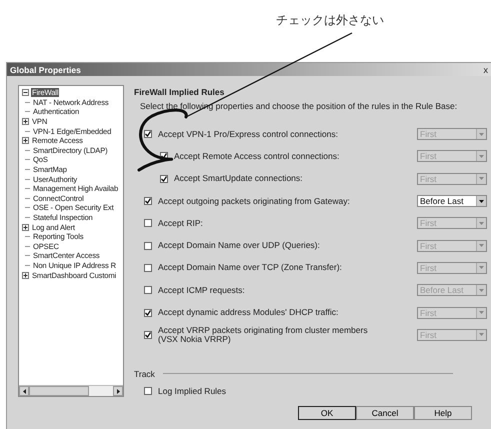  I want to click on window-title: Global Properties, so click(45, 69).